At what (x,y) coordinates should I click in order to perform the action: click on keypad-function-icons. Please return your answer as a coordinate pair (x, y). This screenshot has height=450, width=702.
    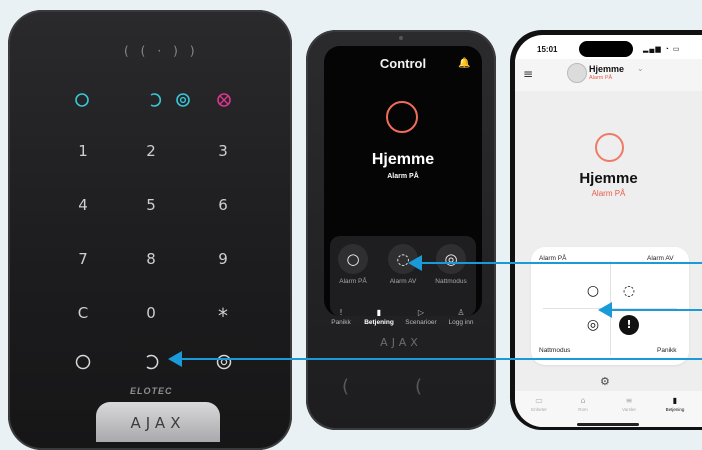
    Looking at the image, I should click on (153, 362).